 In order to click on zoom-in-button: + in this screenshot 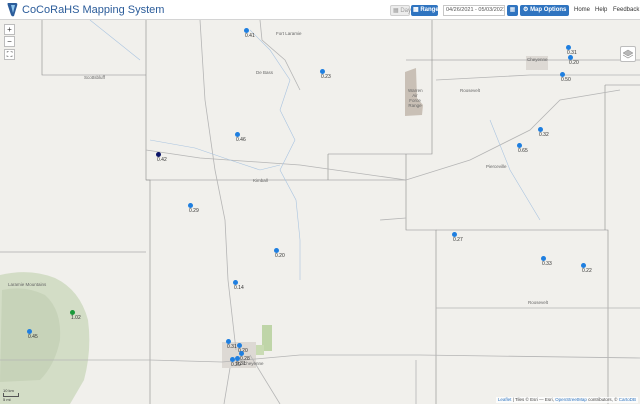, I will do `click(9, 29)`.